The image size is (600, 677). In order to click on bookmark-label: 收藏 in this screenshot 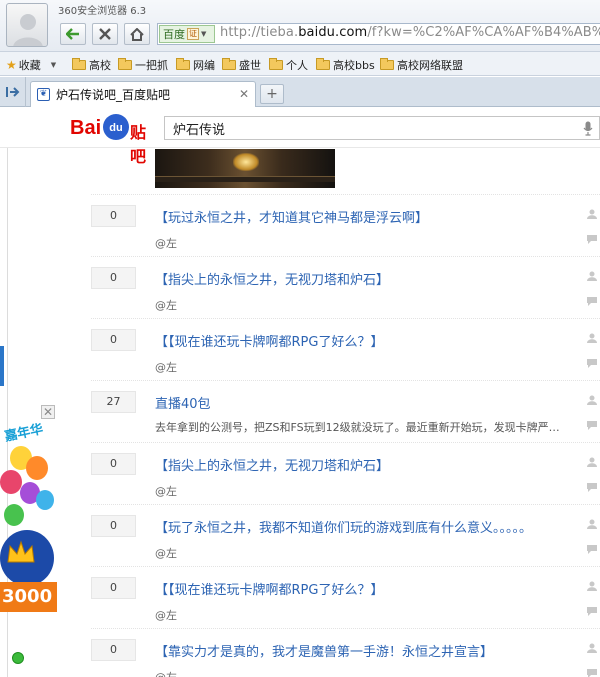, I will do `click(29, 65)`.